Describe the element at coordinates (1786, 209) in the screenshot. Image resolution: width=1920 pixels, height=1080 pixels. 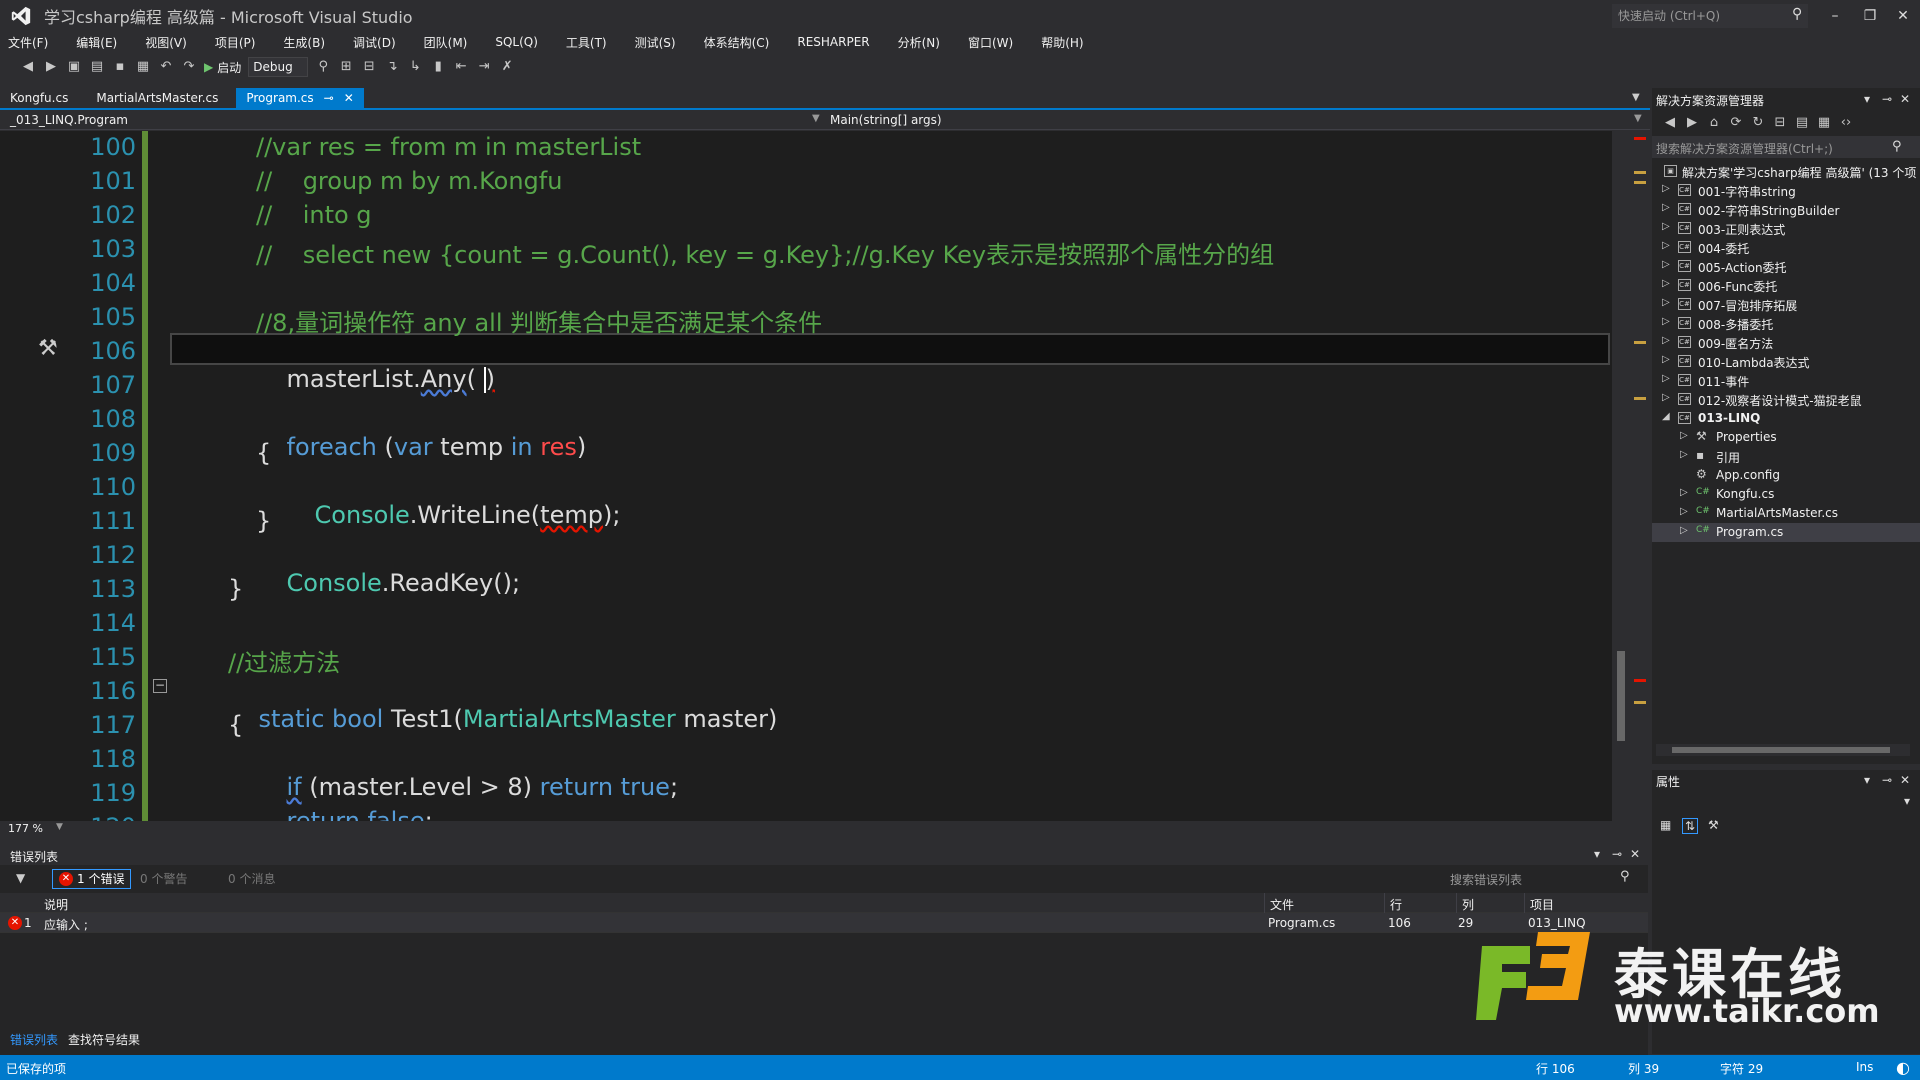
I see `tree-item-project: ▷ C# 002-字符串StringBuilder` at that location.